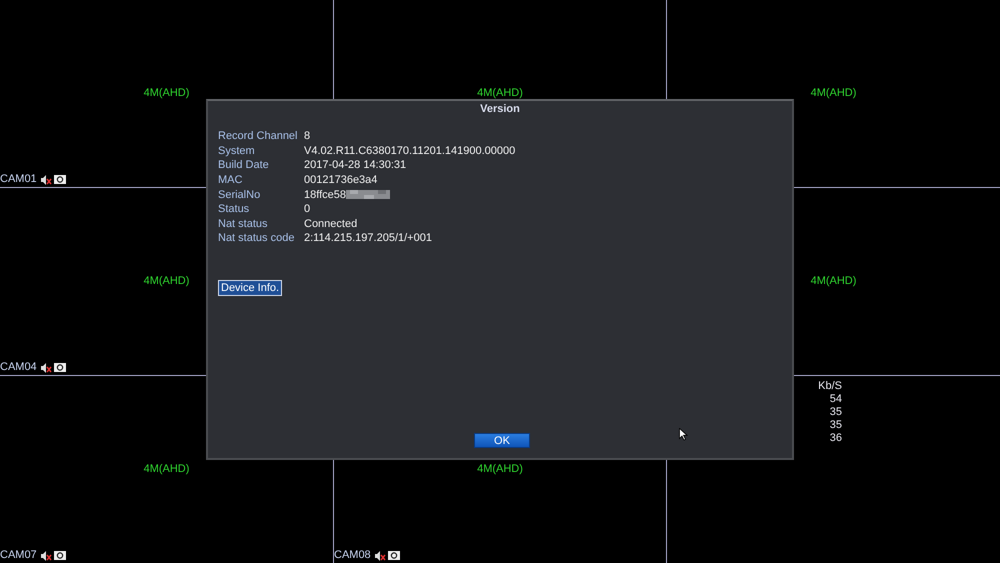  Describe the element at coordinates (500, 109) in the screenshot. I see `dialog-title: Version` at that location.